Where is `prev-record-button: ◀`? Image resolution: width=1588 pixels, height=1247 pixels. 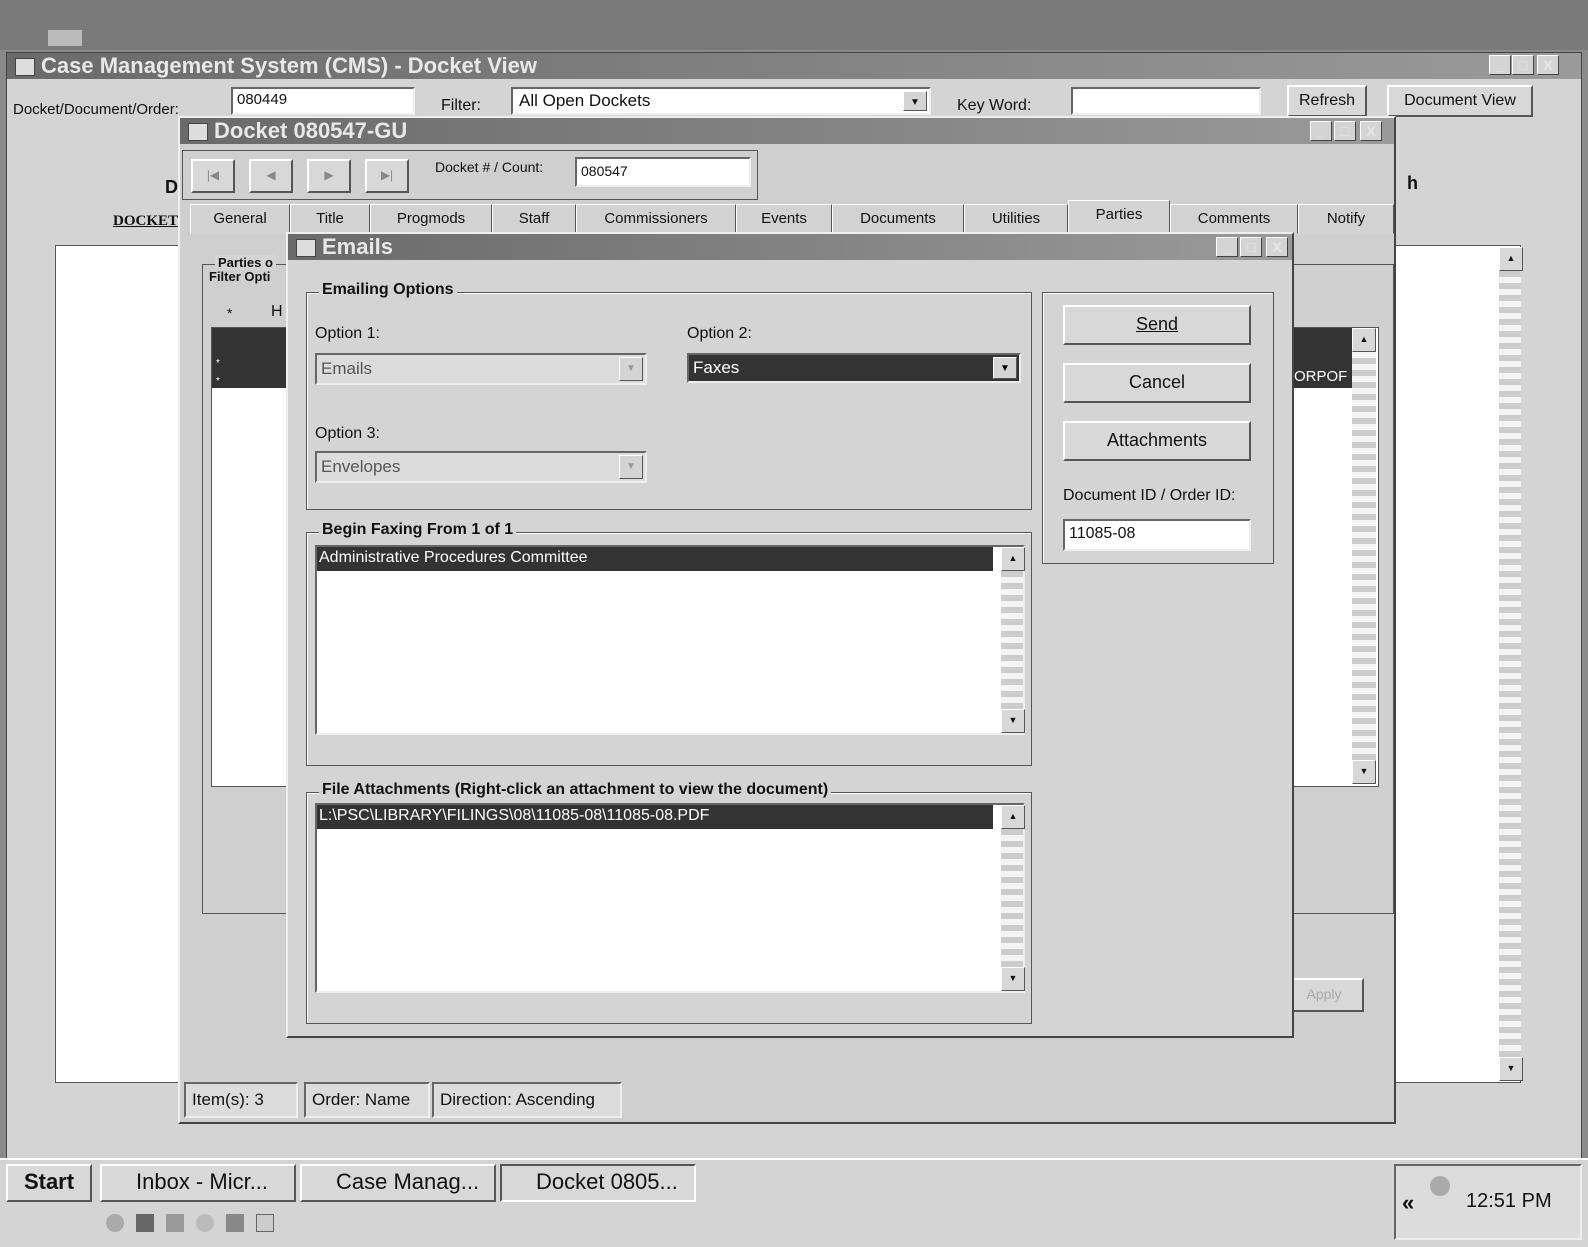 prev-record-button: ◀ is located at coordinates (271, 176).